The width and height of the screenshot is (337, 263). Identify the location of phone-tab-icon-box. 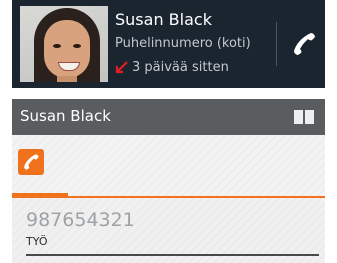
(31, 162).